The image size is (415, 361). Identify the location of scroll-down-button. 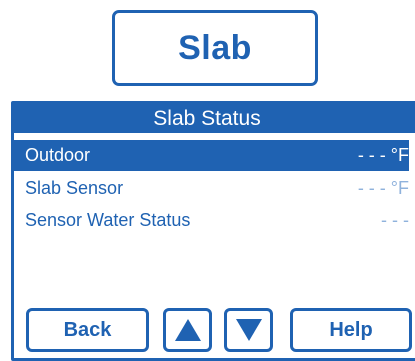
(248, 330).